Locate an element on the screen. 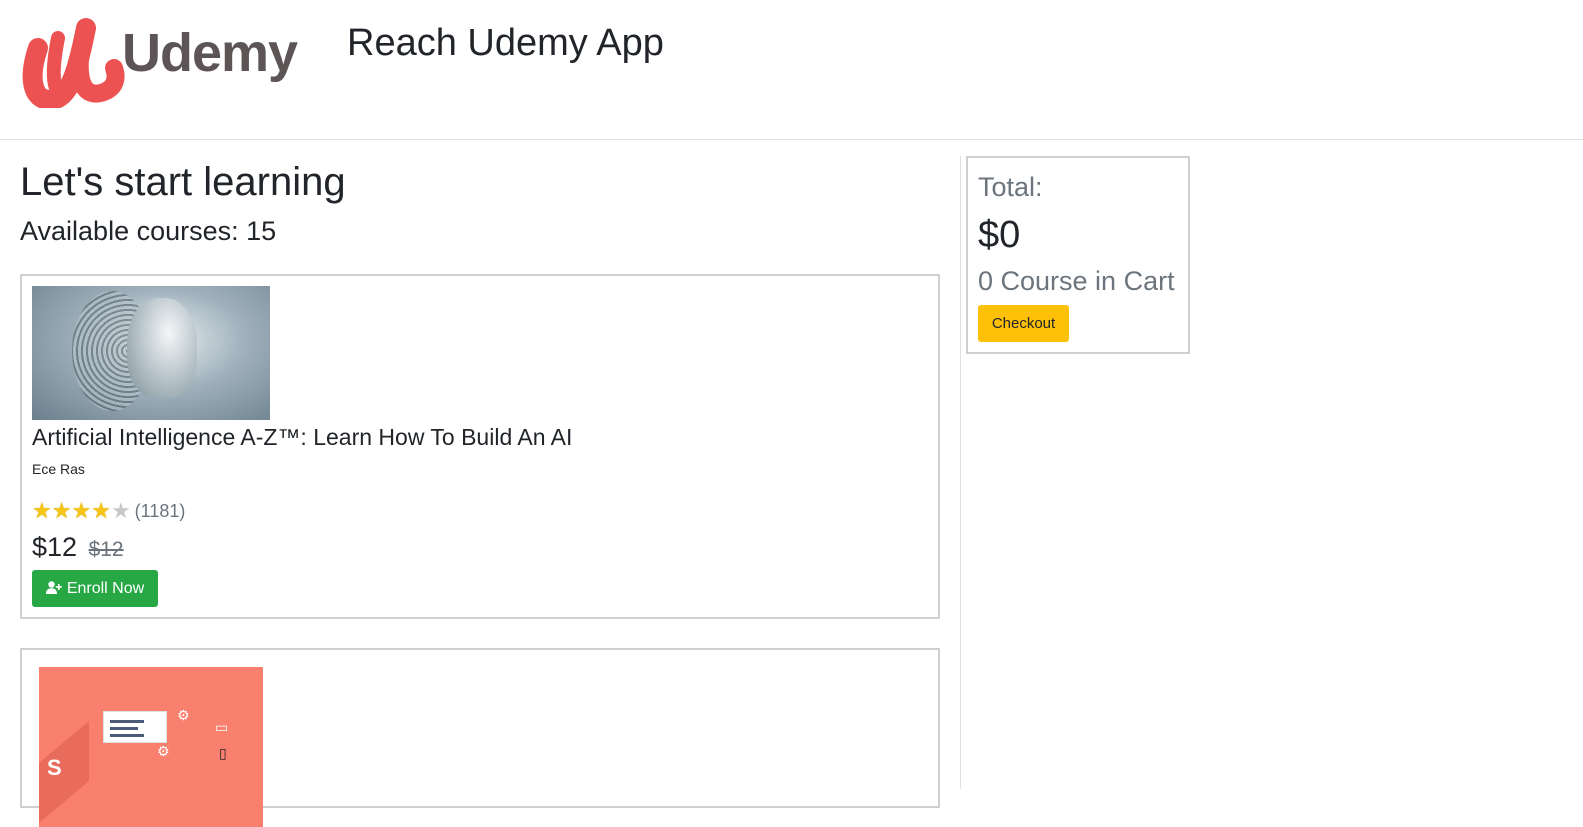 The image size is (1583, 827). page-heading: Let's start learning is located at coordinates (183, 182).